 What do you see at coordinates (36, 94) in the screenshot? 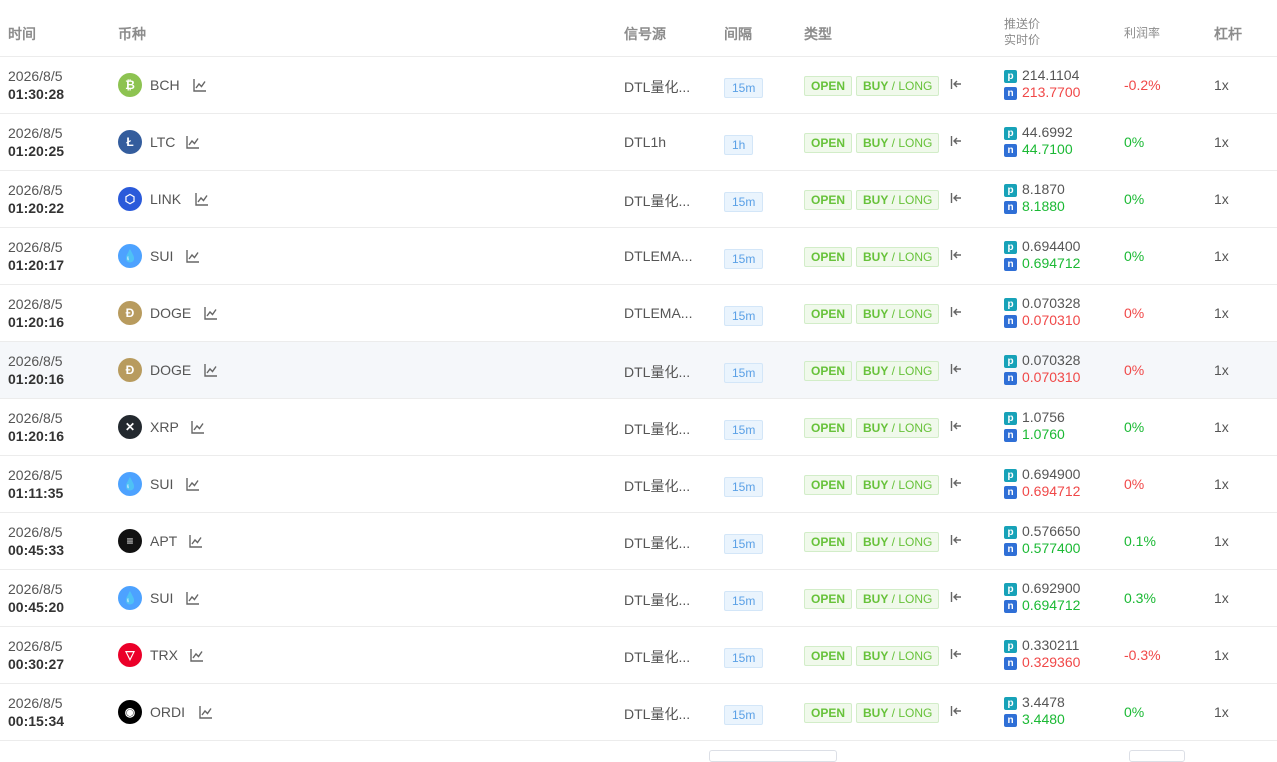
I see `signal-time: 01:30:28` at bounding box center [36, 94].